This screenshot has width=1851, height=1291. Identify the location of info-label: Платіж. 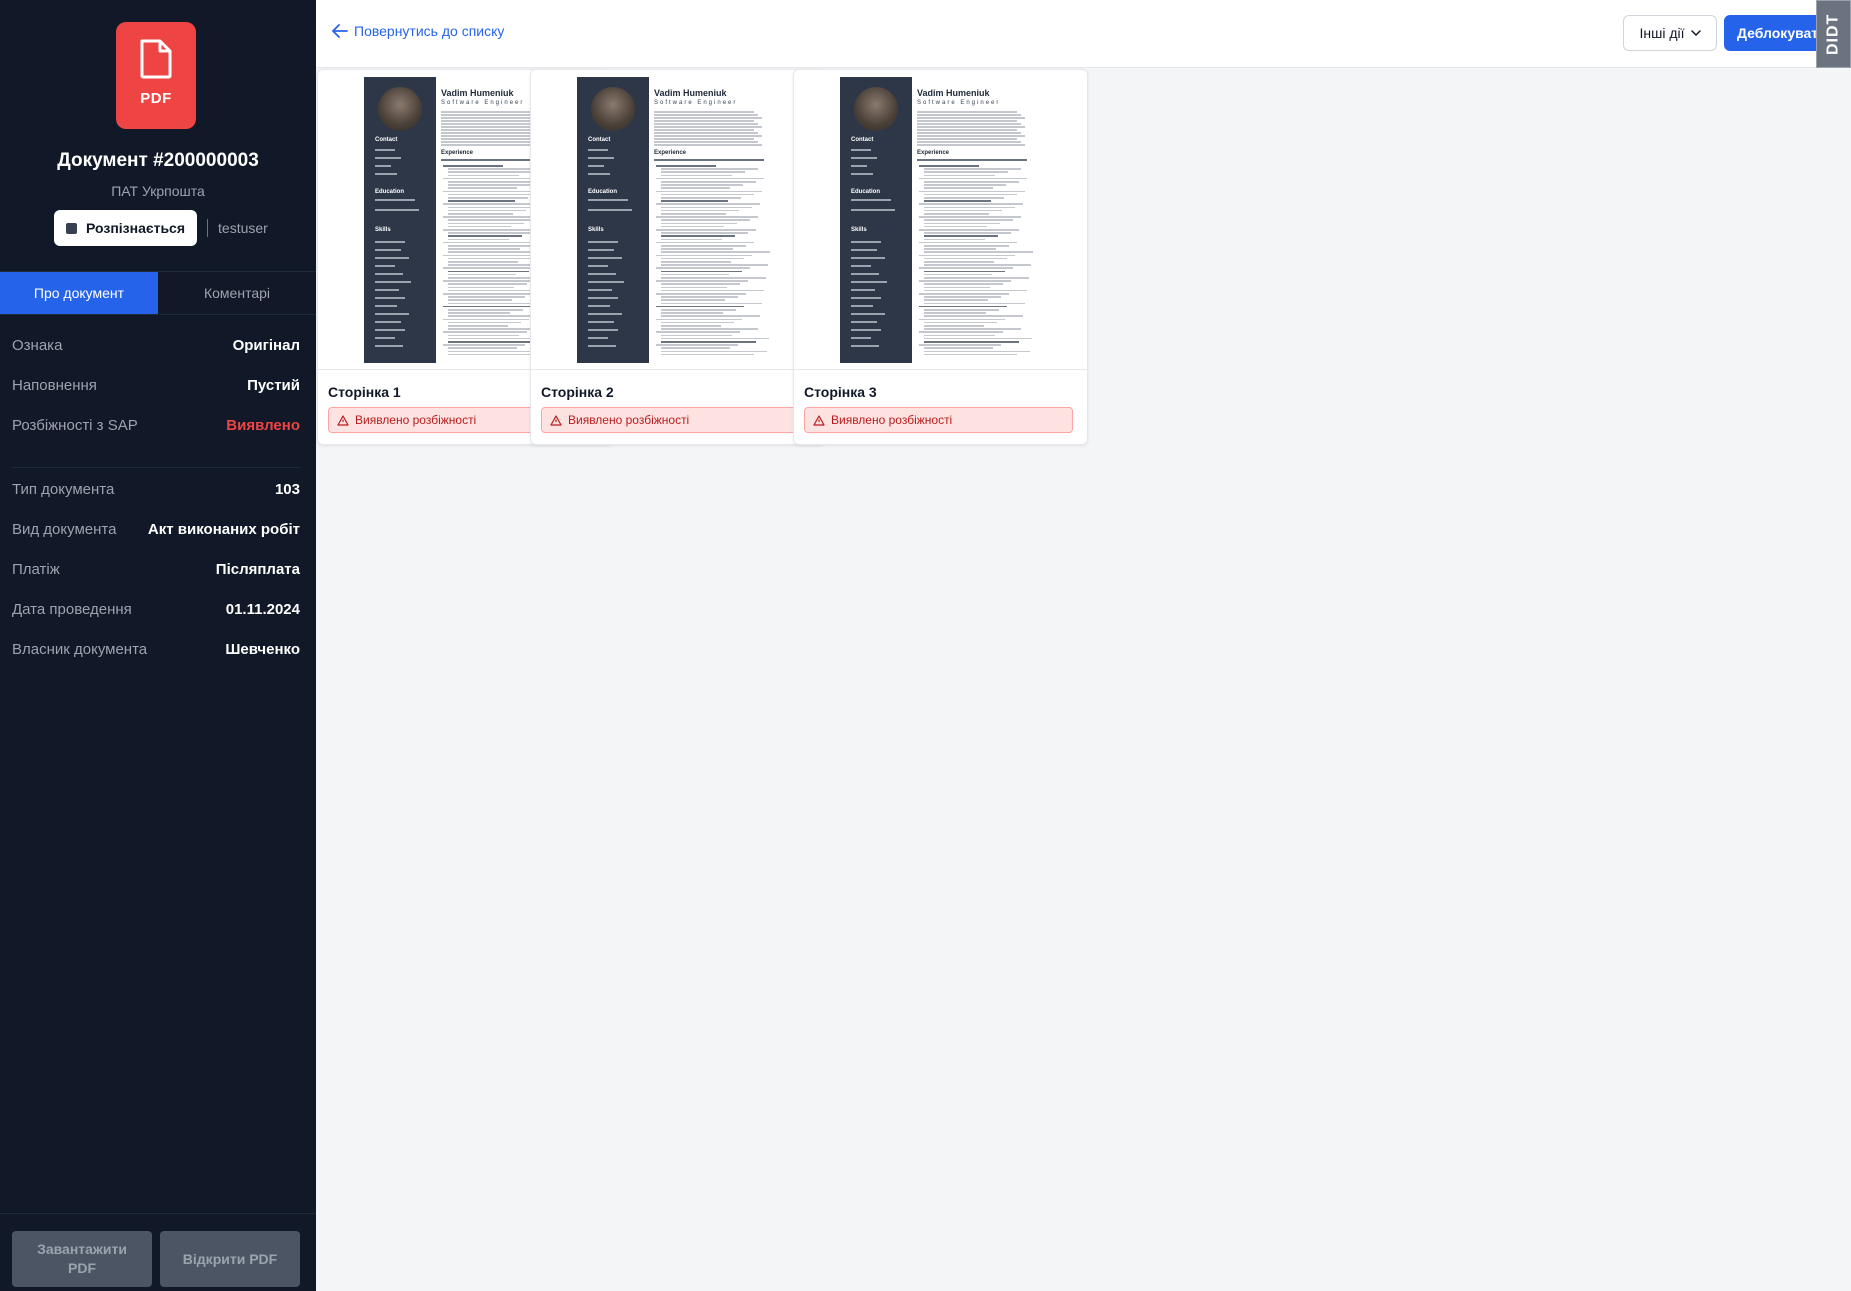
(36, 569).